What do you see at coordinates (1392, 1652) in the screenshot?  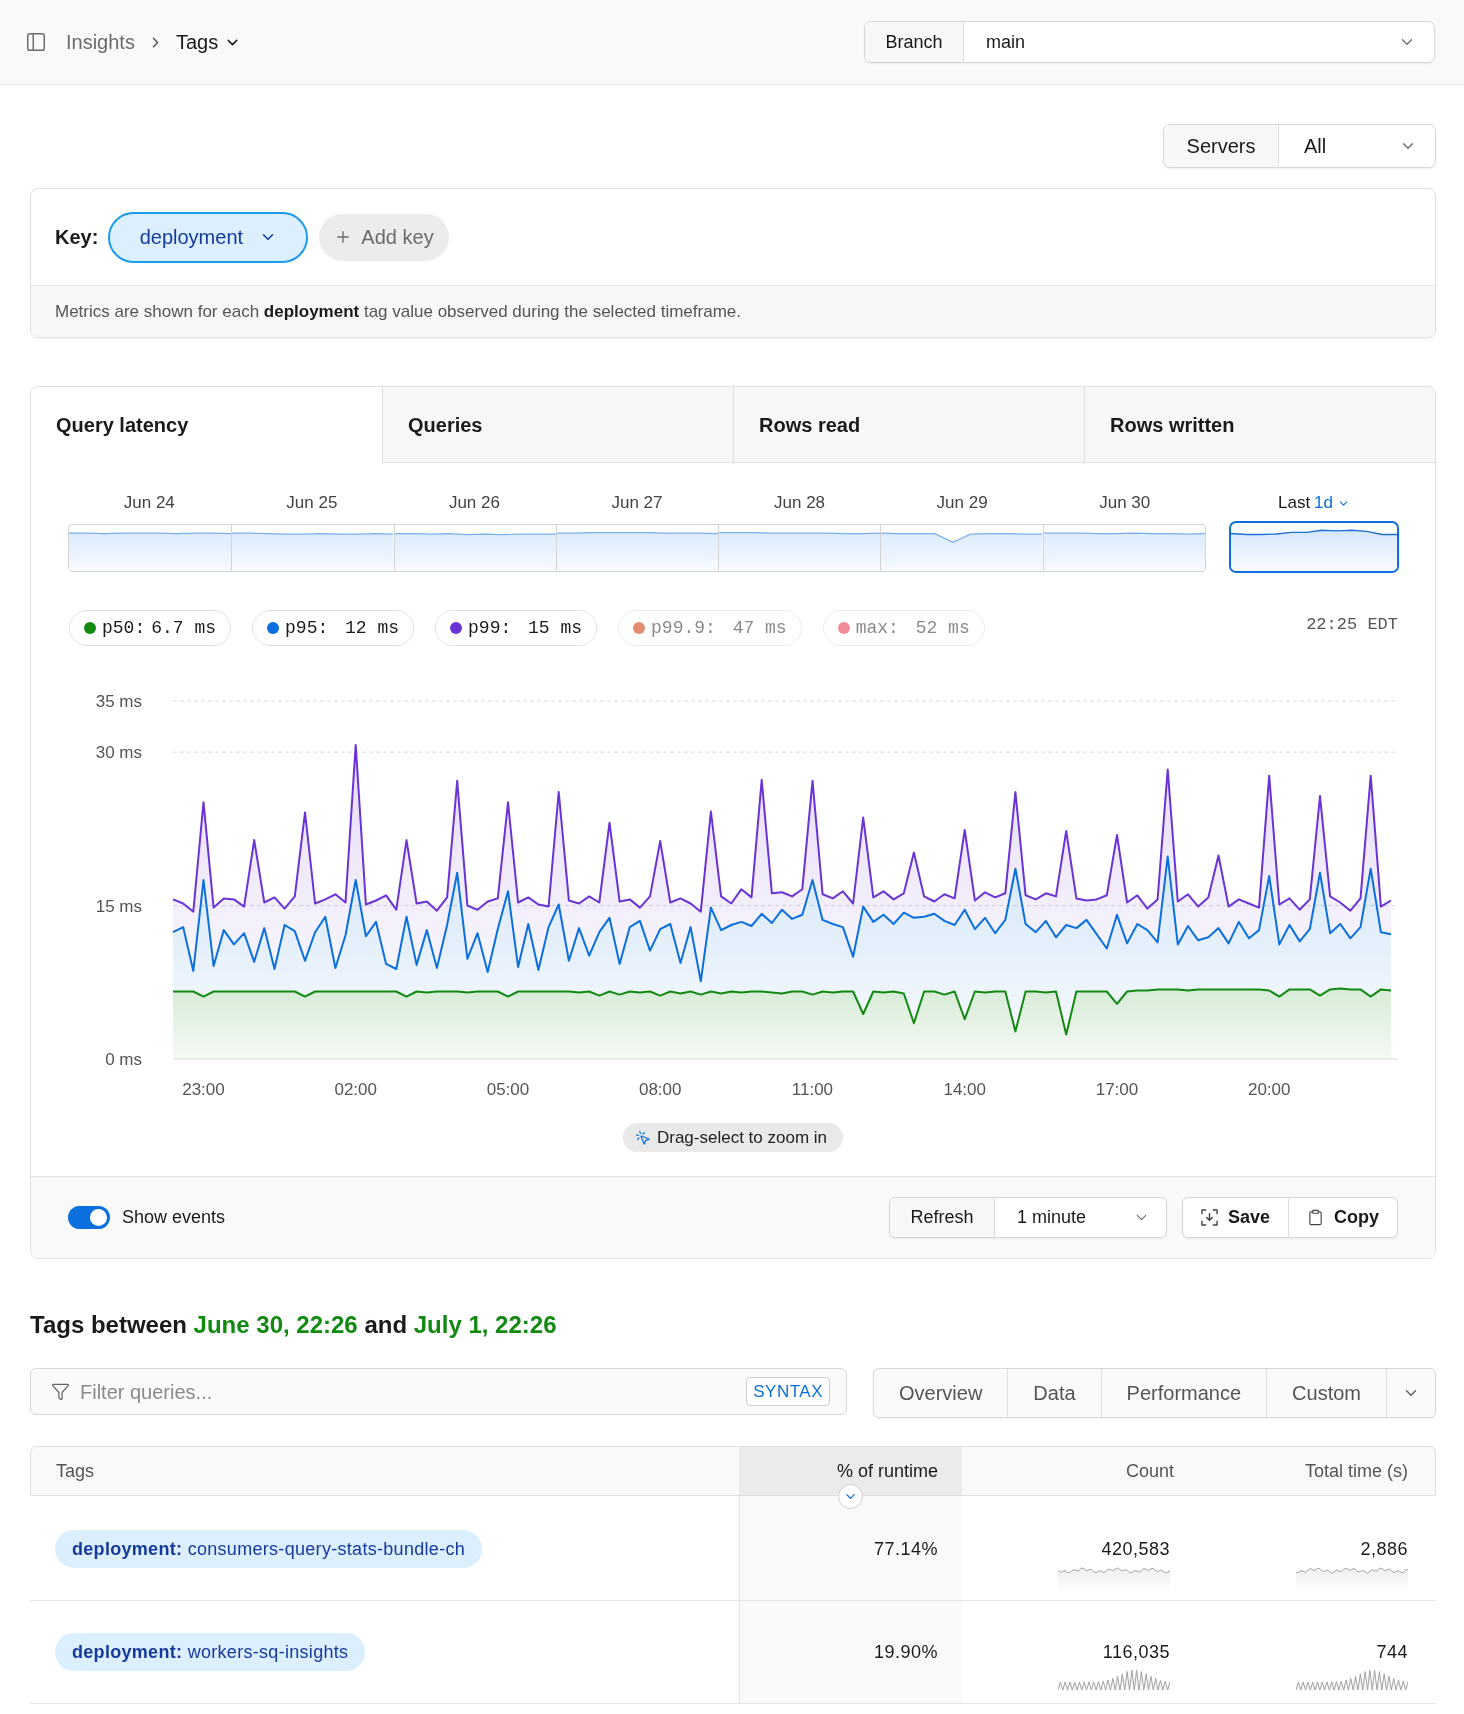 I see `total-time-cell: 744` at bounding box center [1392, 1652].